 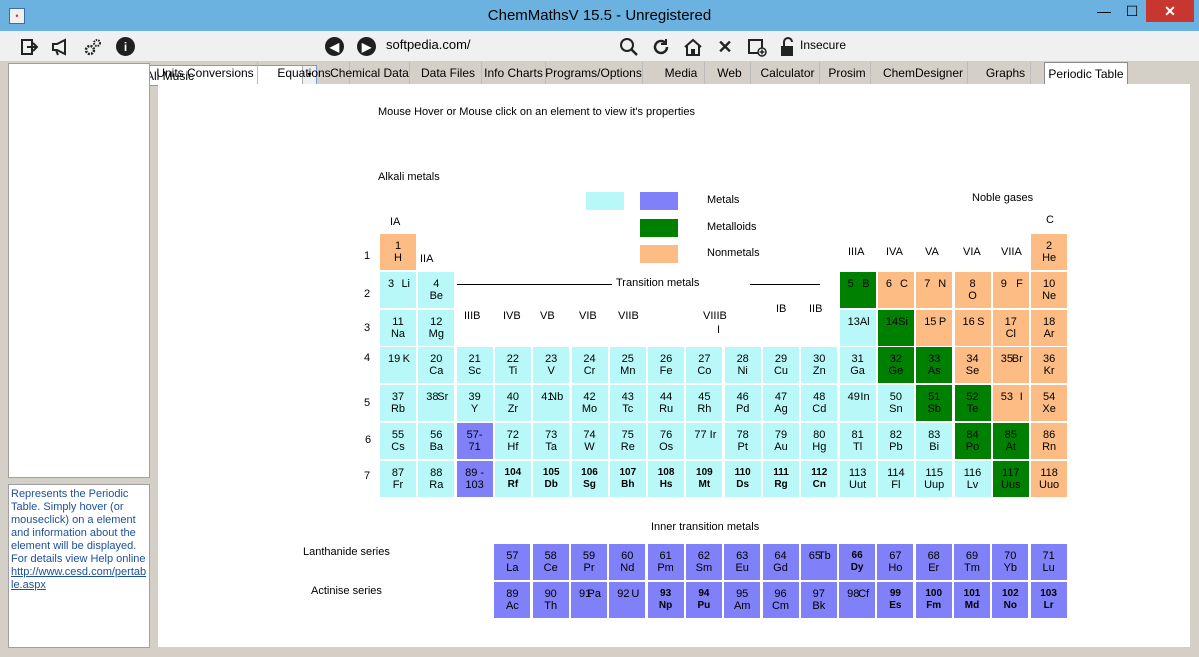 I want to click on maximize-button: ☐, so click(x=1132, y=11).